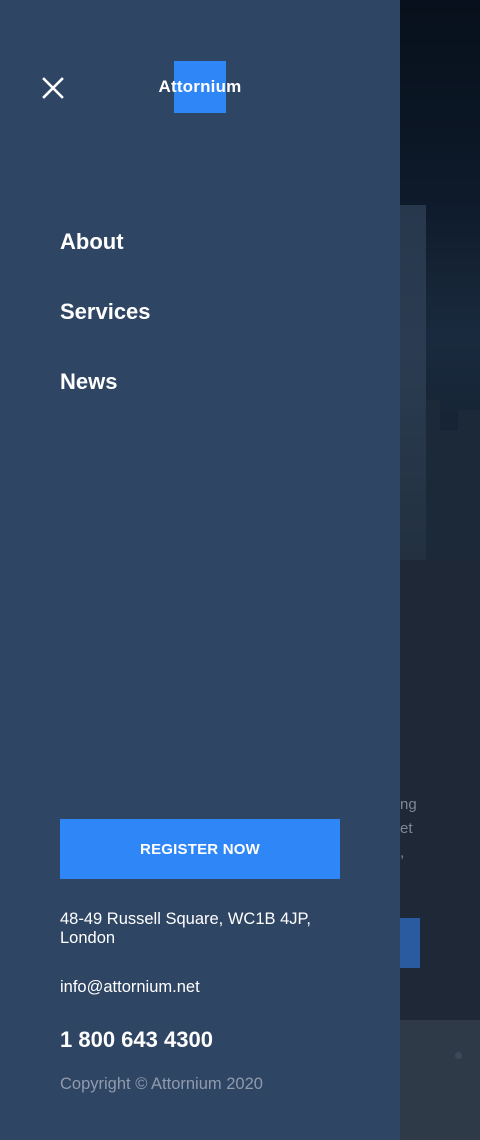 The height and width of the screenshot is (1140, 480). What do you see at coordinates (105, 261) in the screenshot?
I see `nav-item-about: About` at bounding box center [105, 261].